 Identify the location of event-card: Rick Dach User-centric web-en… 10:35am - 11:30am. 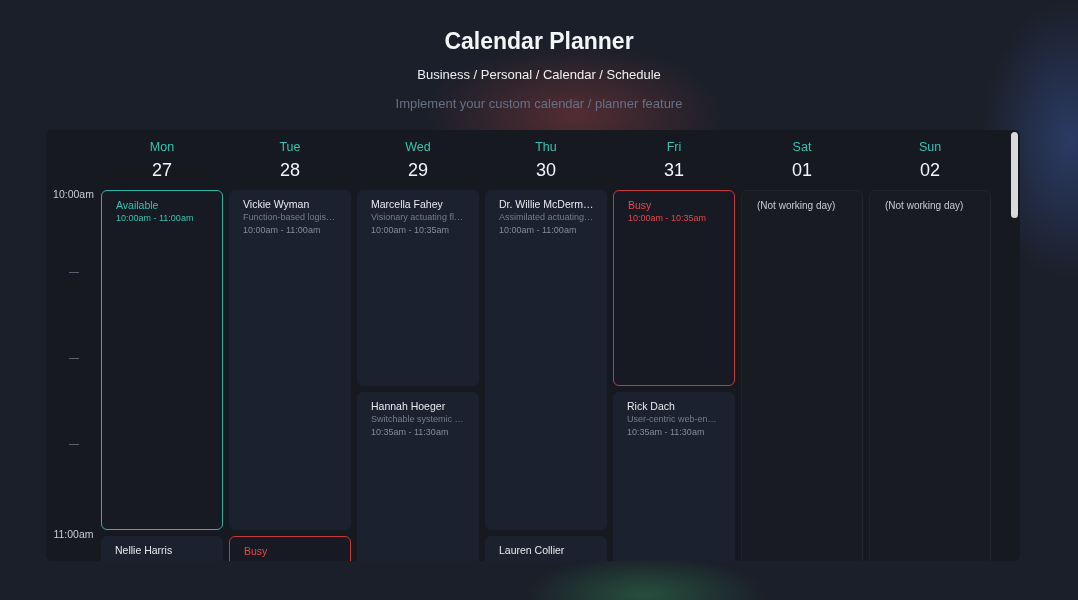
(674, 476).